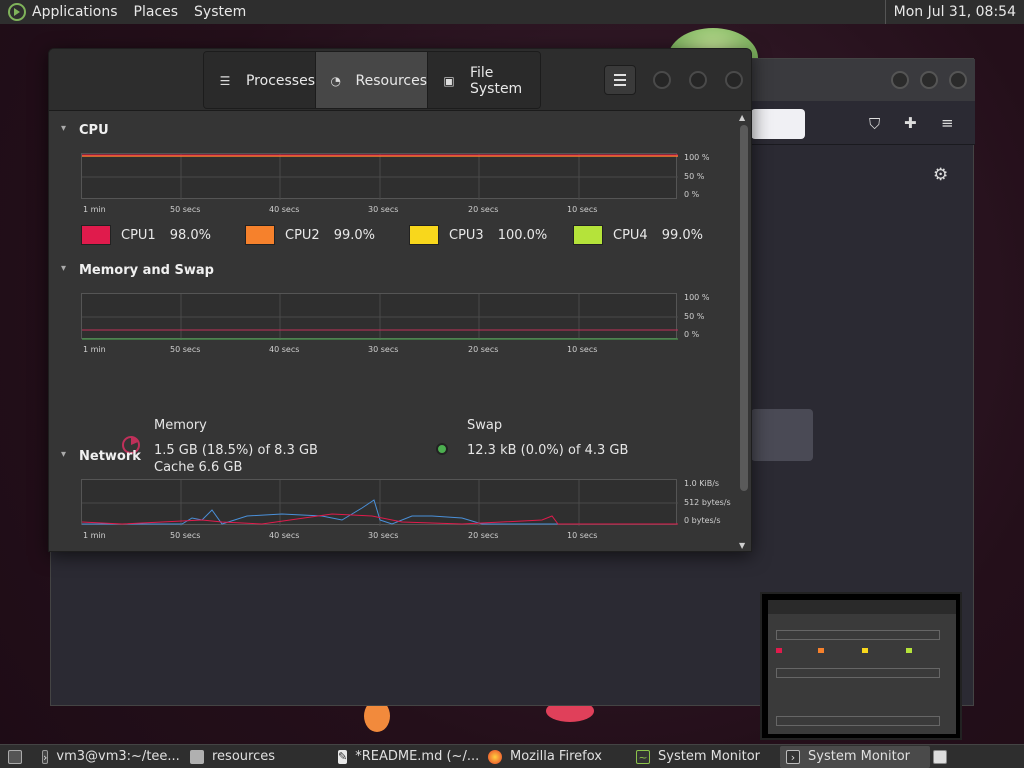  I want to click on taskbar-item-label: resources, so click(244, 756).